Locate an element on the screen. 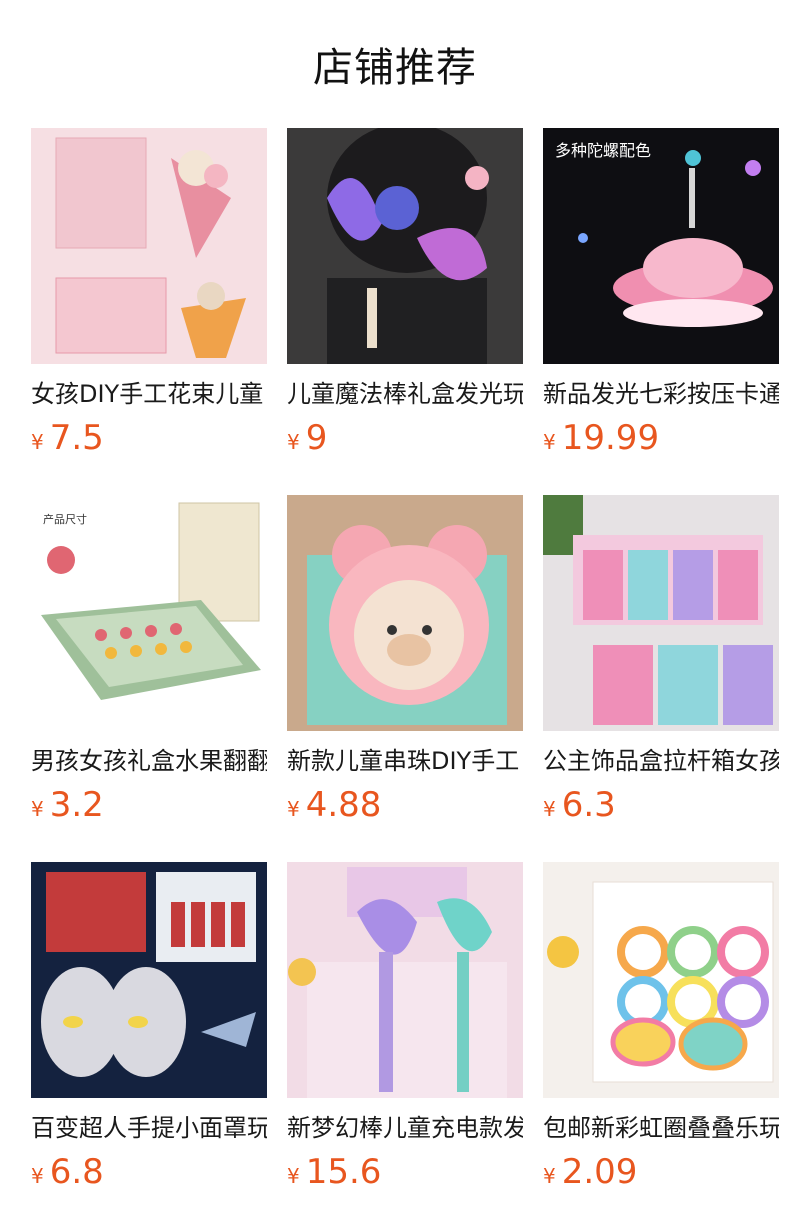  princess-jewelry-box-image is located at coordinates (661, 613).